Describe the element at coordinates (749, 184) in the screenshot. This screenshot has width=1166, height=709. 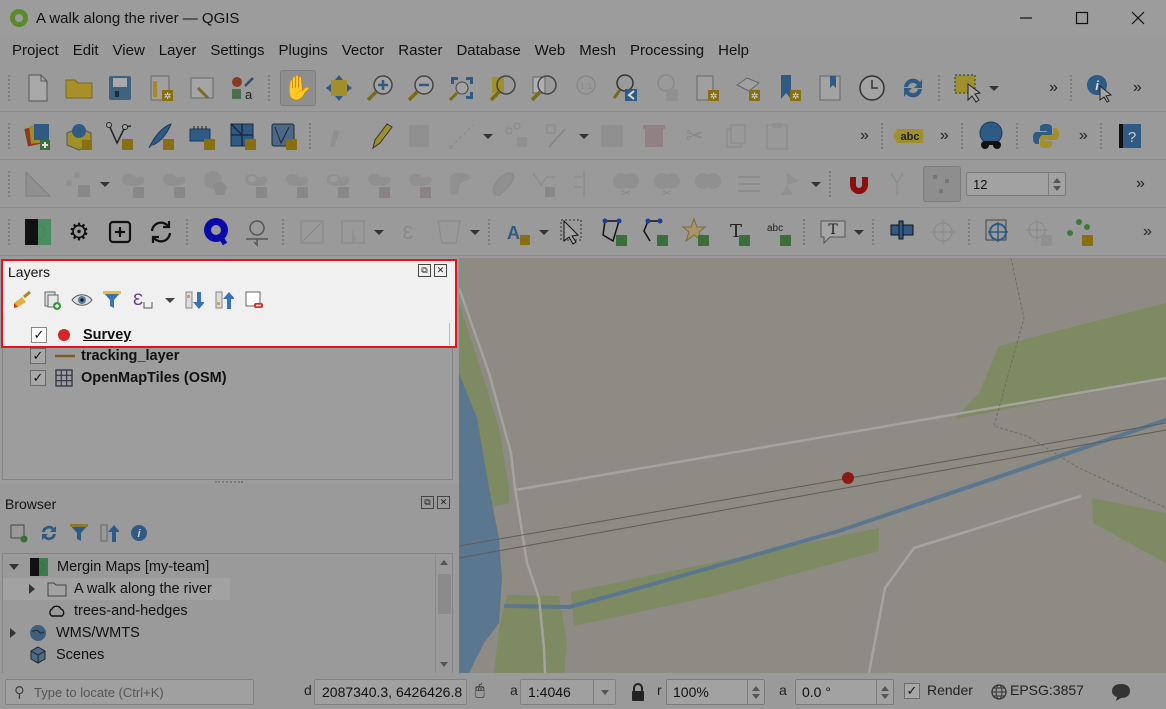
I see `align-features-button` at that location.